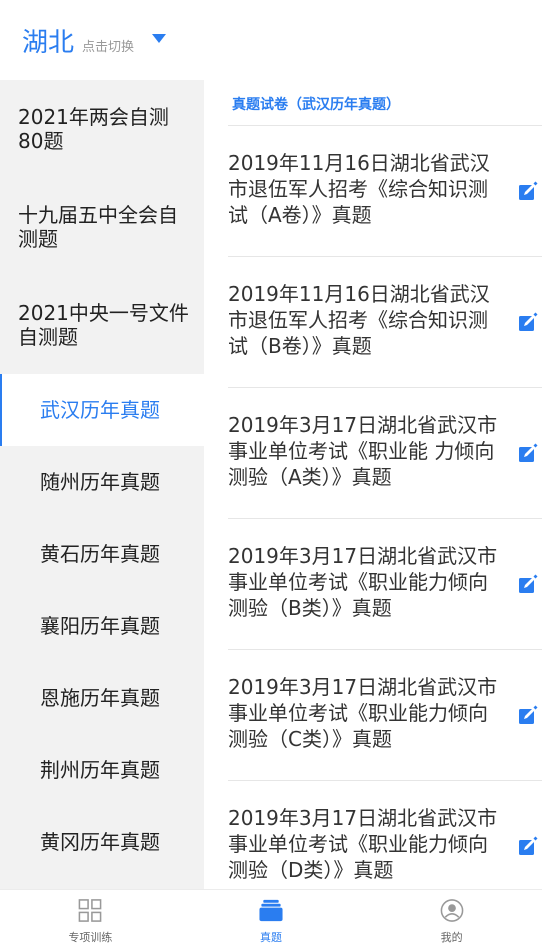  I want to click on nav-tab-papers: 真题, so click(271, 917).